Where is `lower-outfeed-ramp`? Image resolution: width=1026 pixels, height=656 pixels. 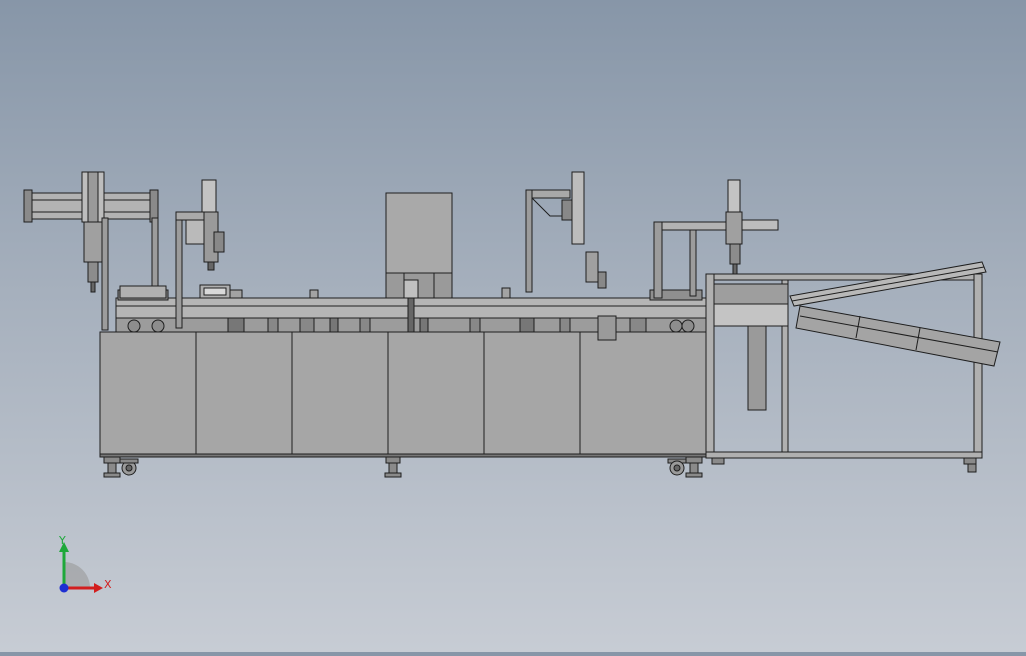 lower-outfeed-ramp is located at coordinates (898, 336).